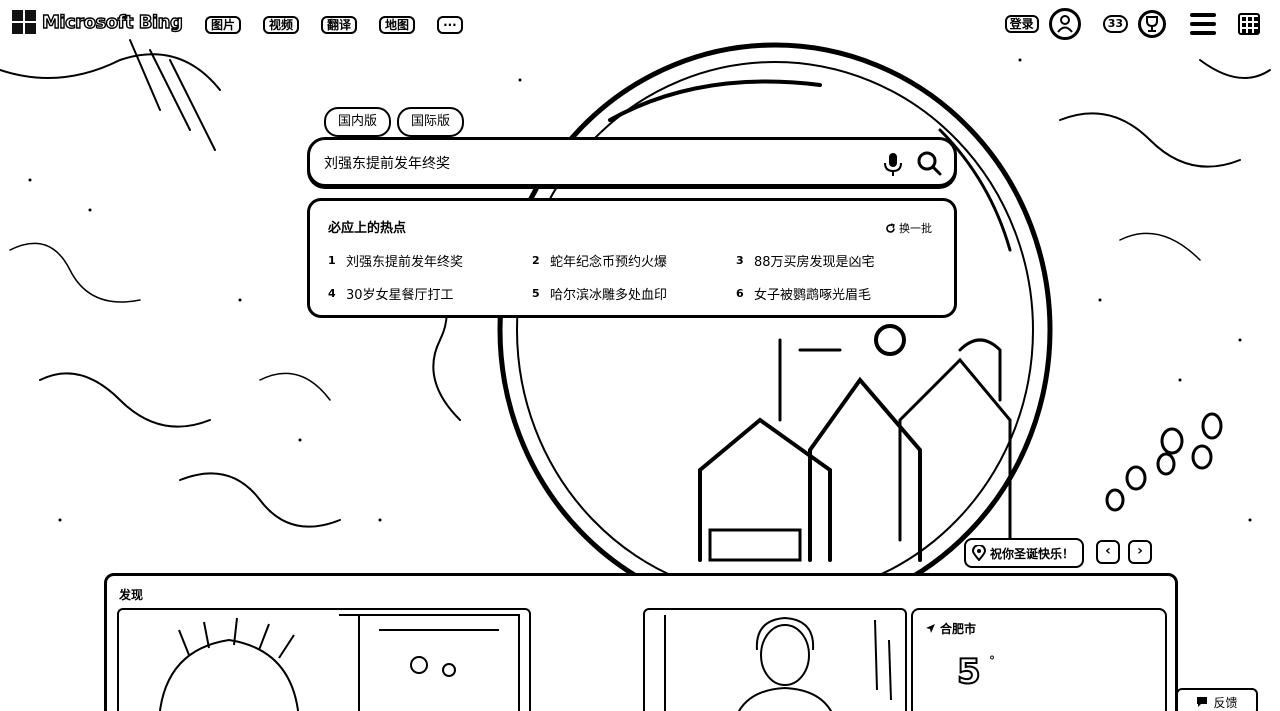 The height and width of the screenshot is (711, 1280). I want to click on login-link: 登录, so click(1021, 24).